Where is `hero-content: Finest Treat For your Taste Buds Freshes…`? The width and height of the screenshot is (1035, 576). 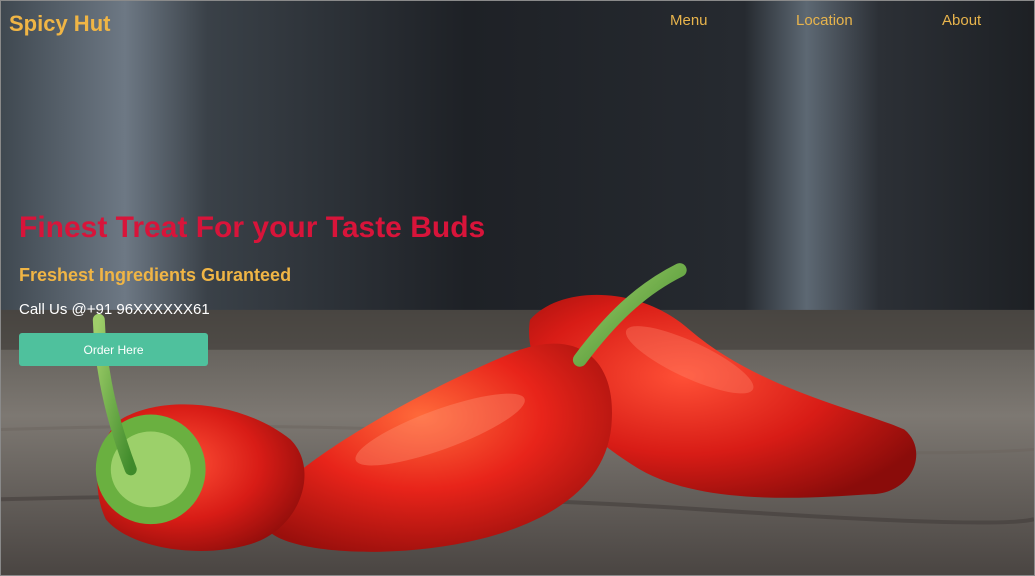 hero-content: Finest Treat For your Taste Buds Freshes… is located at coordinates (252, 288).